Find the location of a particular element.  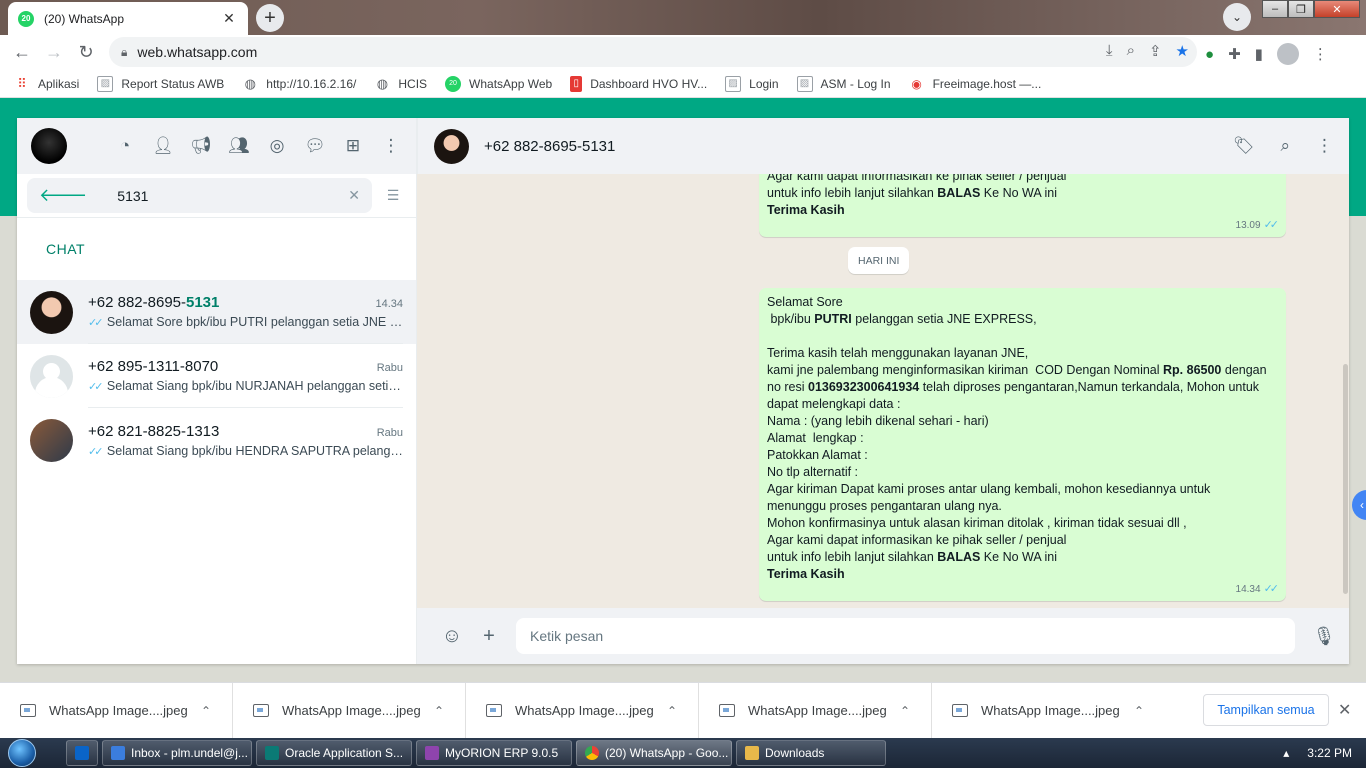

bookmark-apps: ⠿ Aplikasi is located at coordinates (46, 84).